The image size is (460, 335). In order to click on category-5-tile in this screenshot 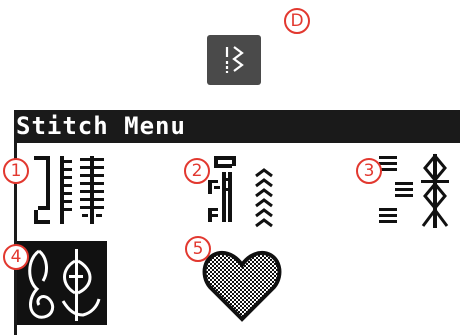, I will do `click(243, 283)`.